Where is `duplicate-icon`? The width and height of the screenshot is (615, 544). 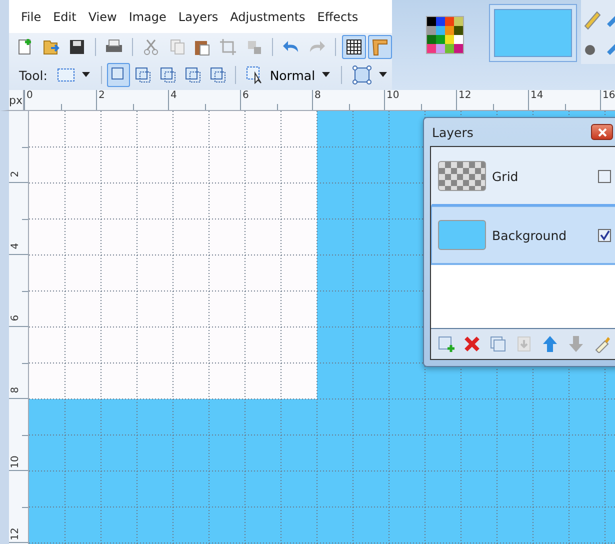 duplicate-icon is located at coordinates (498, 344).